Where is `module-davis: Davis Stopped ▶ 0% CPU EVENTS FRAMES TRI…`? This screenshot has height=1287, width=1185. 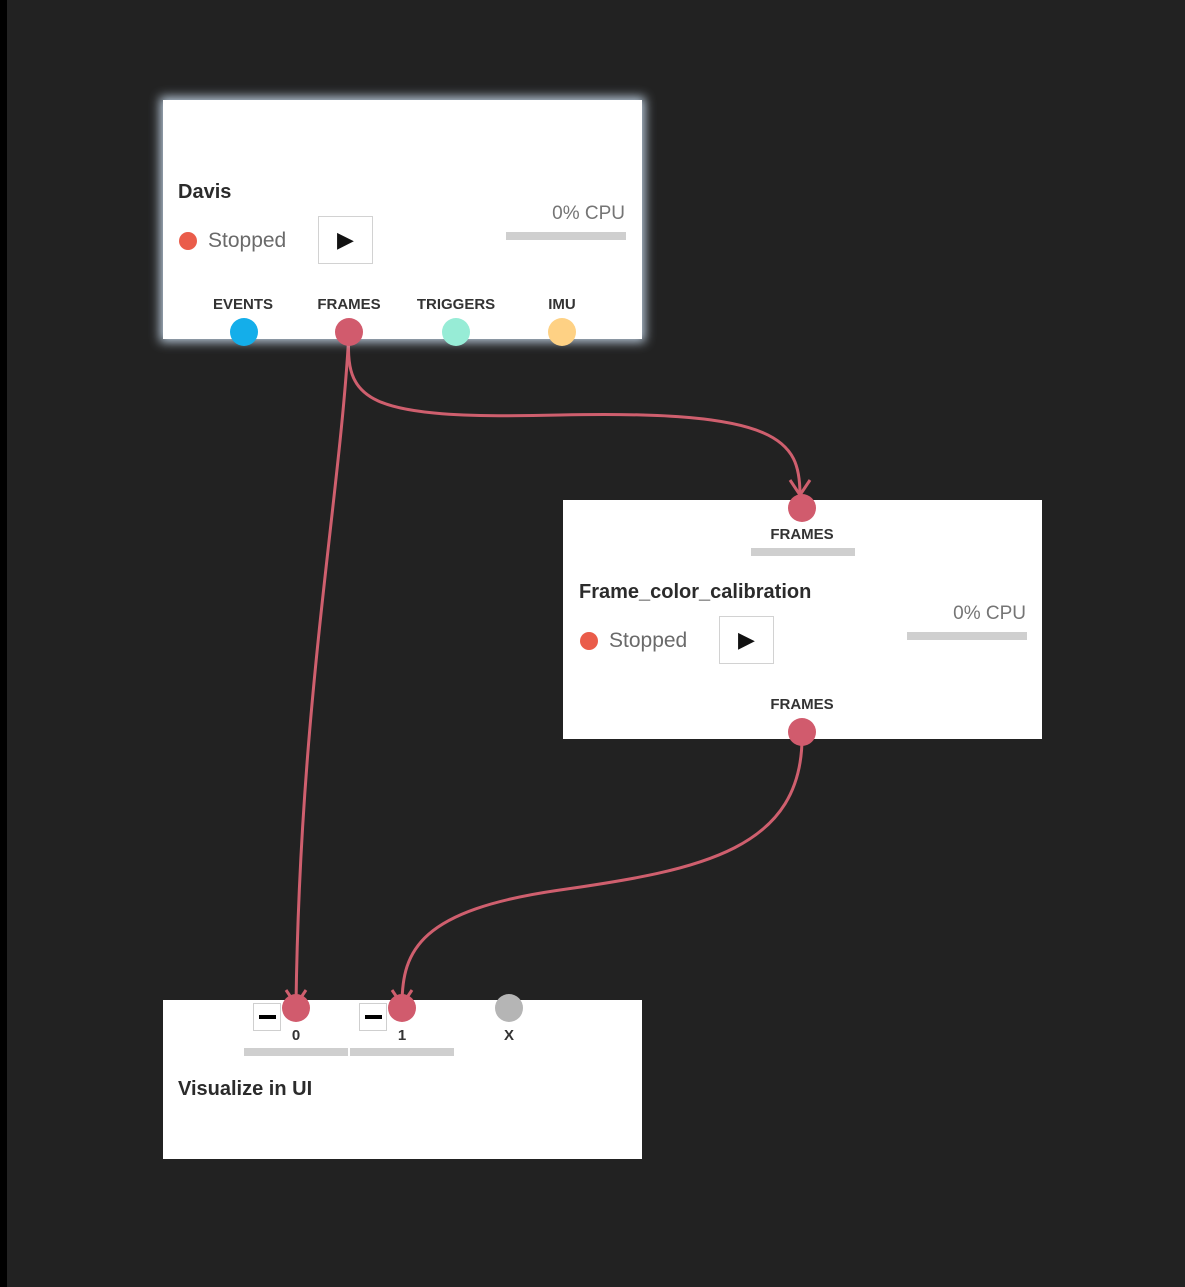 module-davis: Davis Stopped ▶ 0% CPU EVENTS FRAMES TRI… is located at coordinates (402, 223).